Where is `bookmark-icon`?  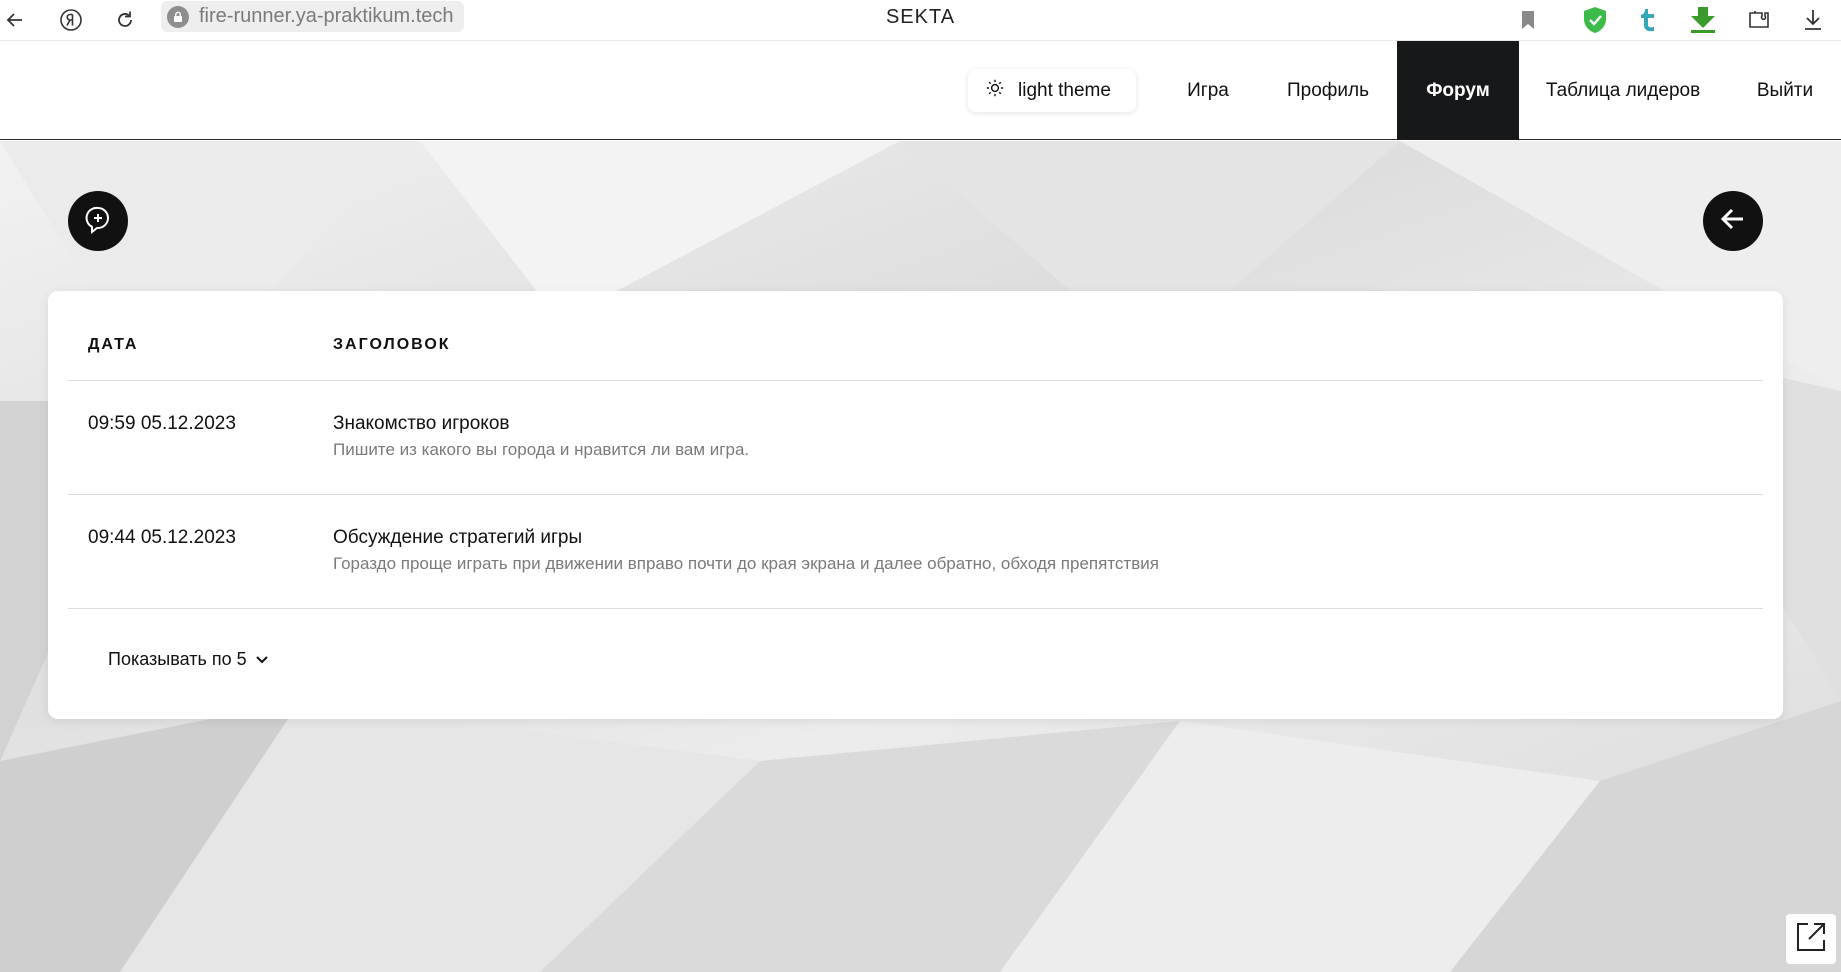
bookmark-icon is located at coordinates (1528, 20).